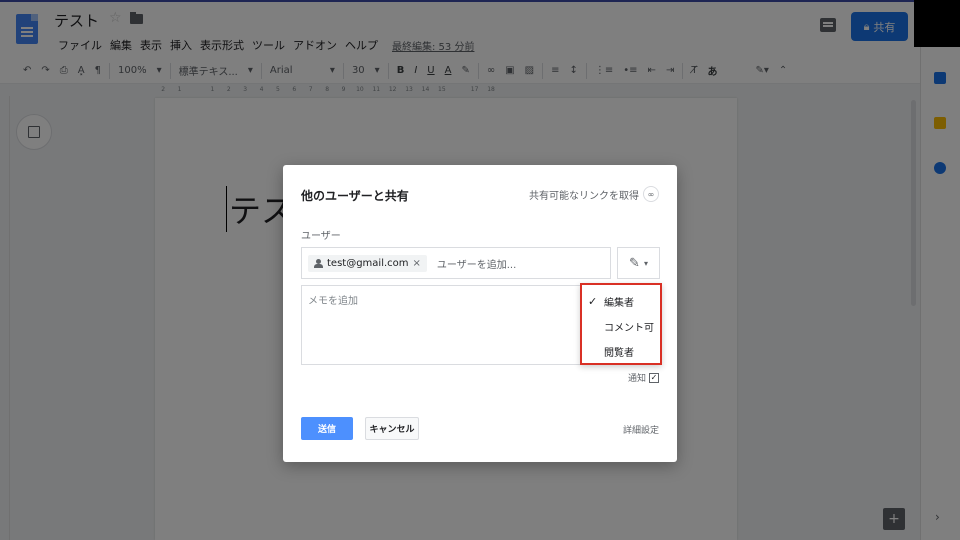 The image size is (960, 540). What do you see at coordinates (641, 429) in the screenshot?
I see `advanced-settings-link: 詳細設定` at bounding box center [641, 429].